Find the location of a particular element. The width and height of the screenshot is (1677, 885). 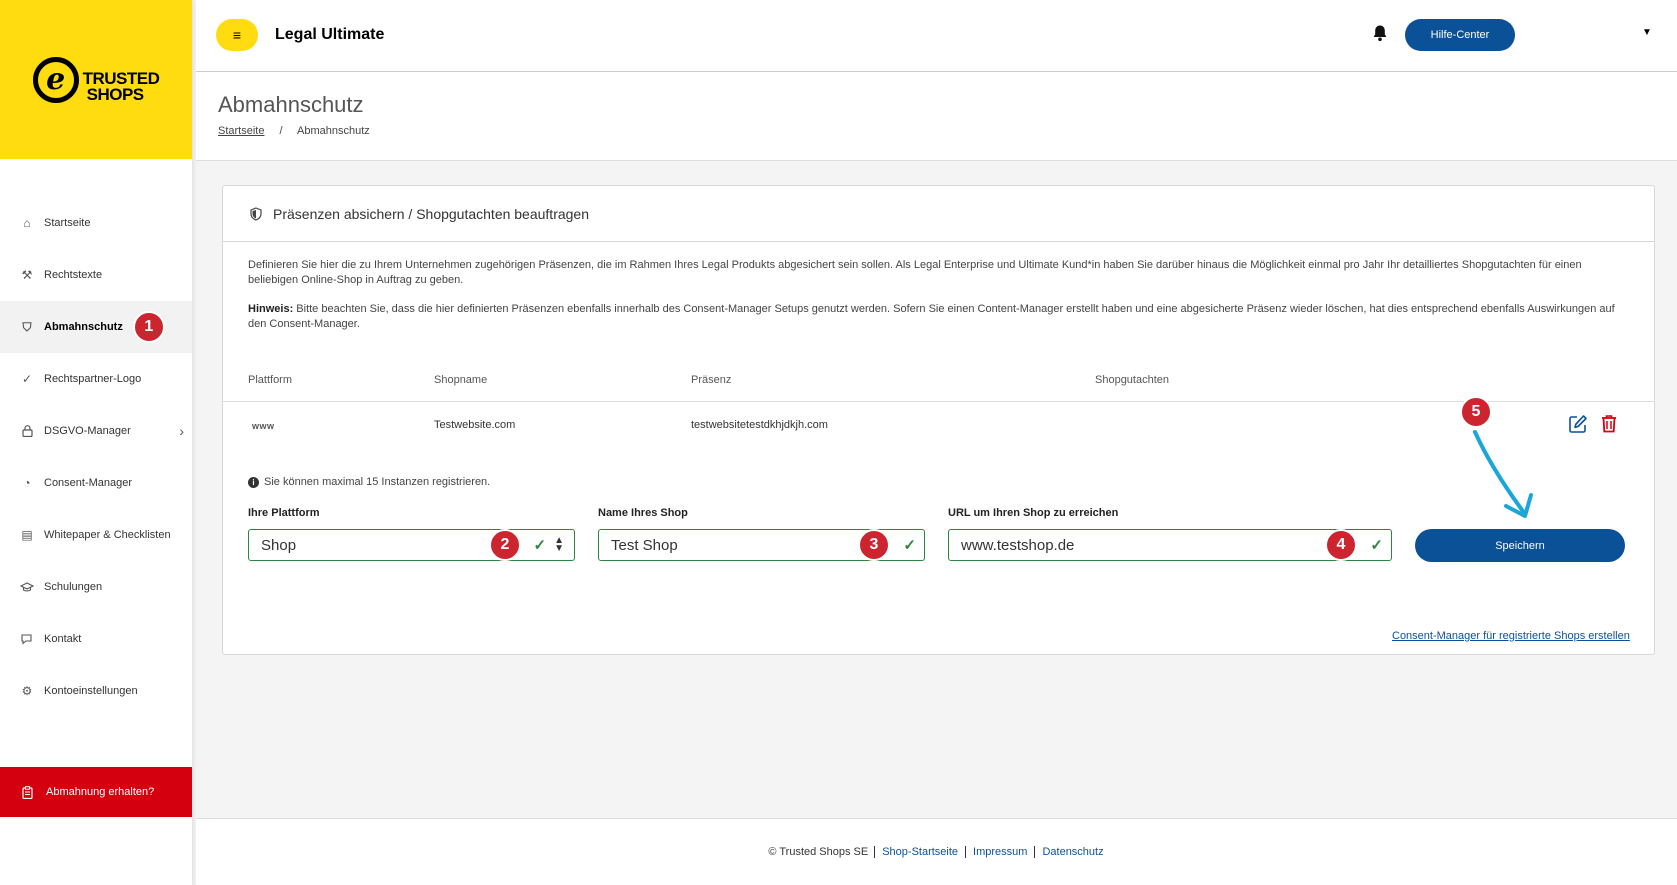

logo-area: e TRUSTED SHOPS is located at coordinates (96, 79).